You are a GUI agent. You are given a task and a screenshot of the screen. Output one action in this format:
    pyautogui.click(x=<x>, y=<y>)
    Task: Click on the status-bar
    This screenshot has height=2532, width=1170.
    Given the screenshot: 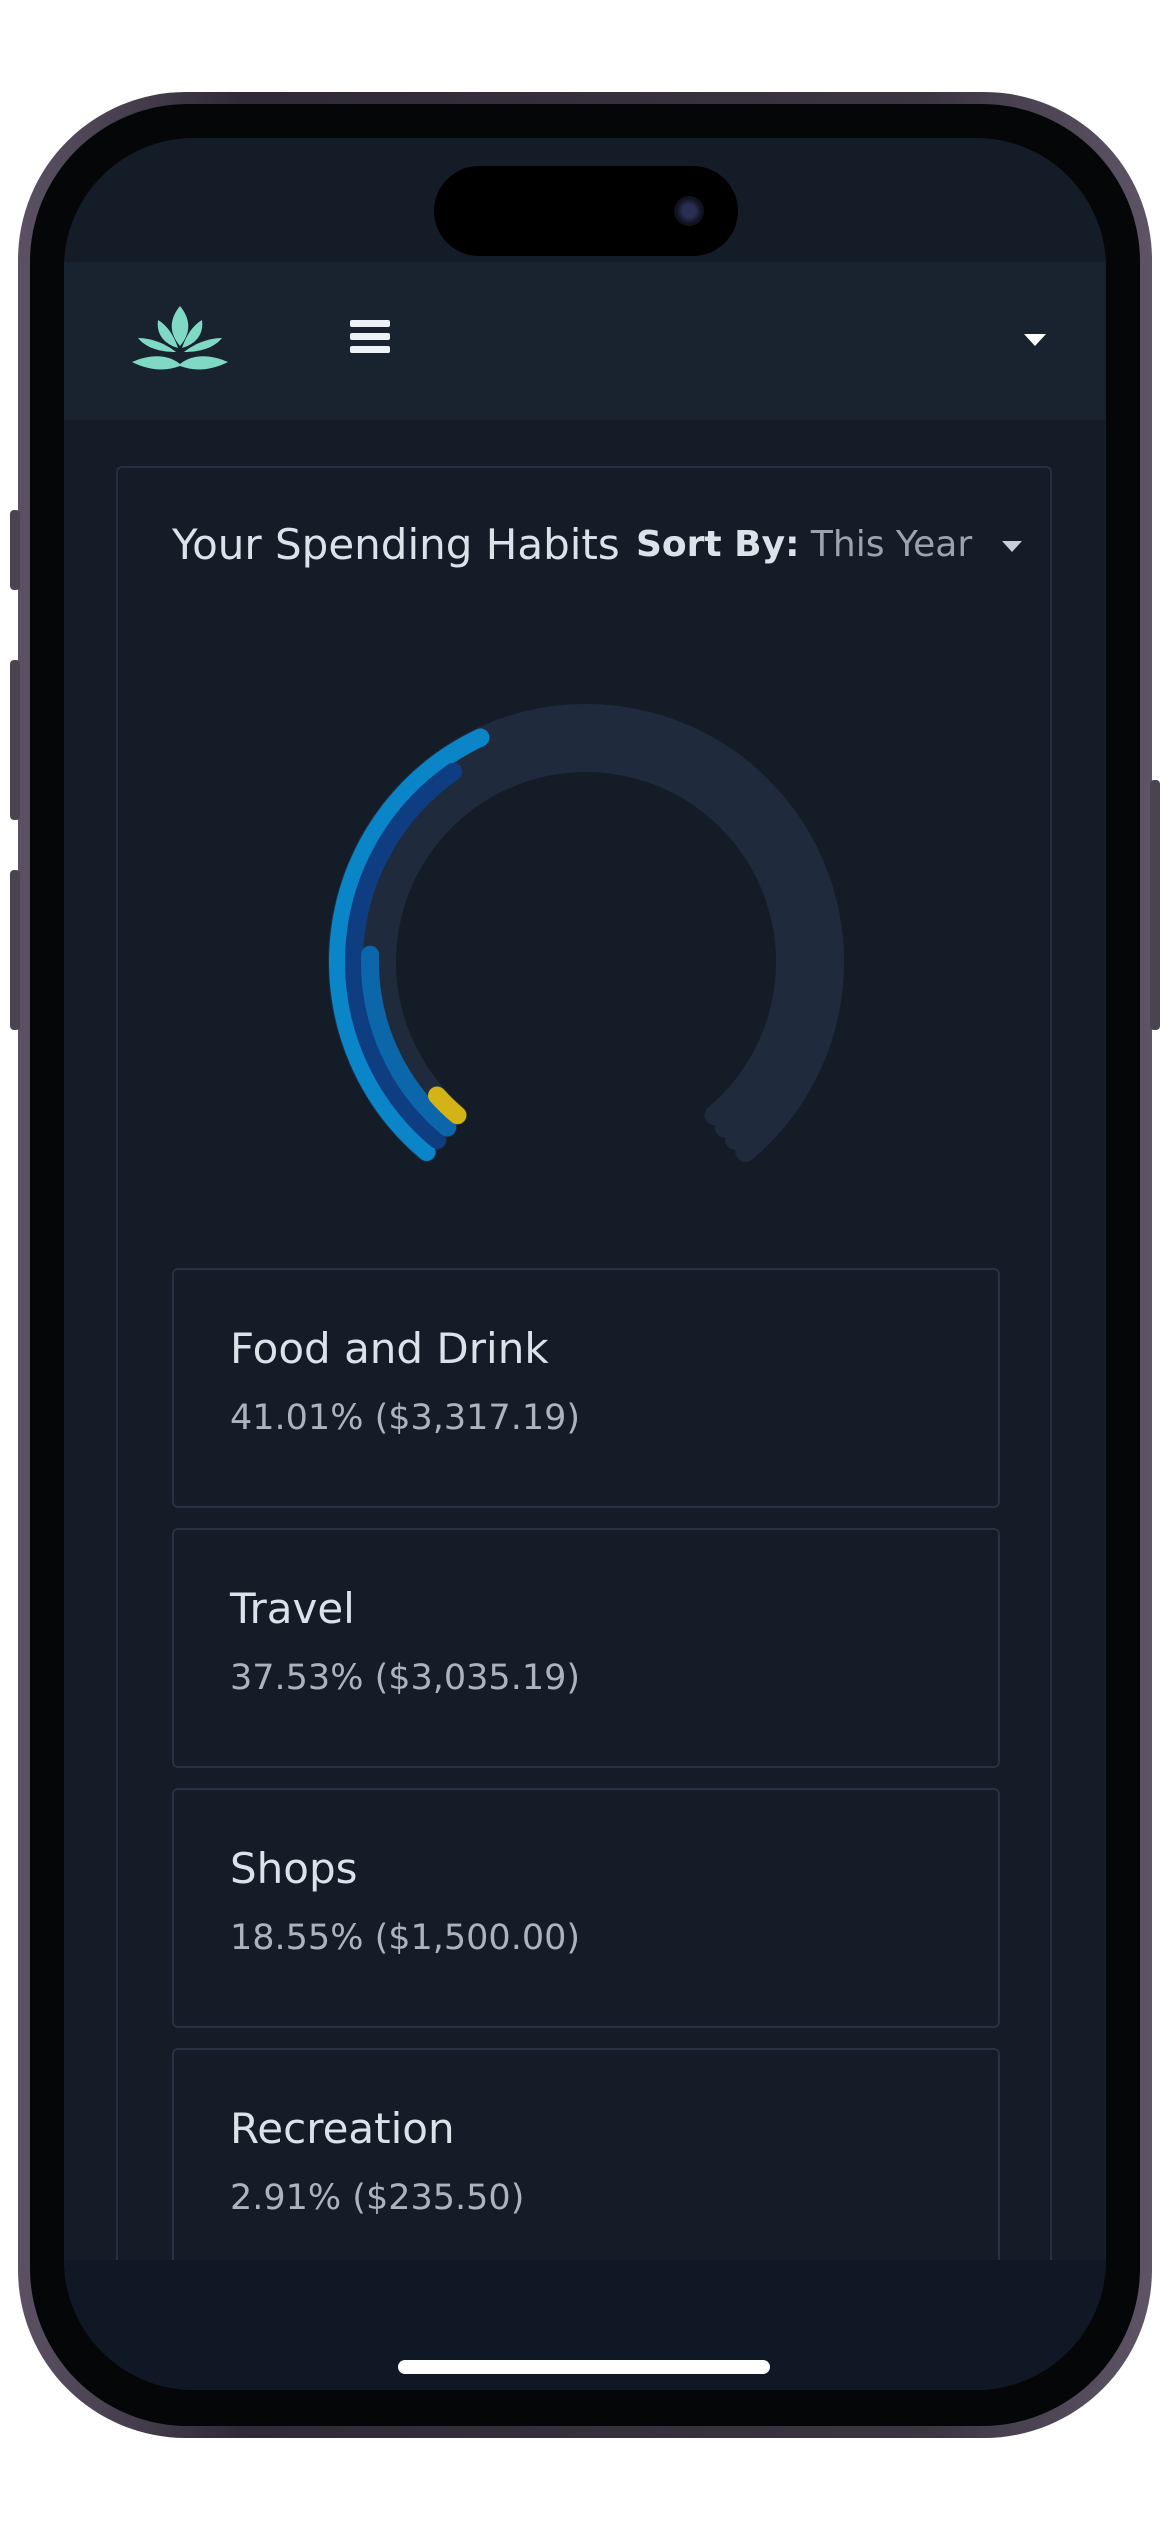 What is the action you would take?
    pyautogui.click(x=585, y=200)
    